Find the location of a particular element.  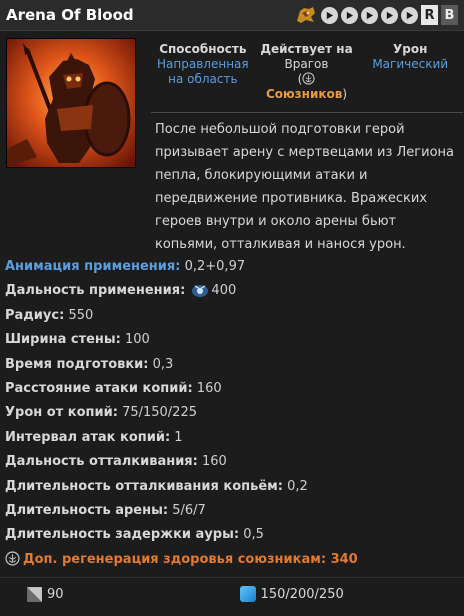

stat-key: Дальность отталкивания: is located at coordinates (101, 462).